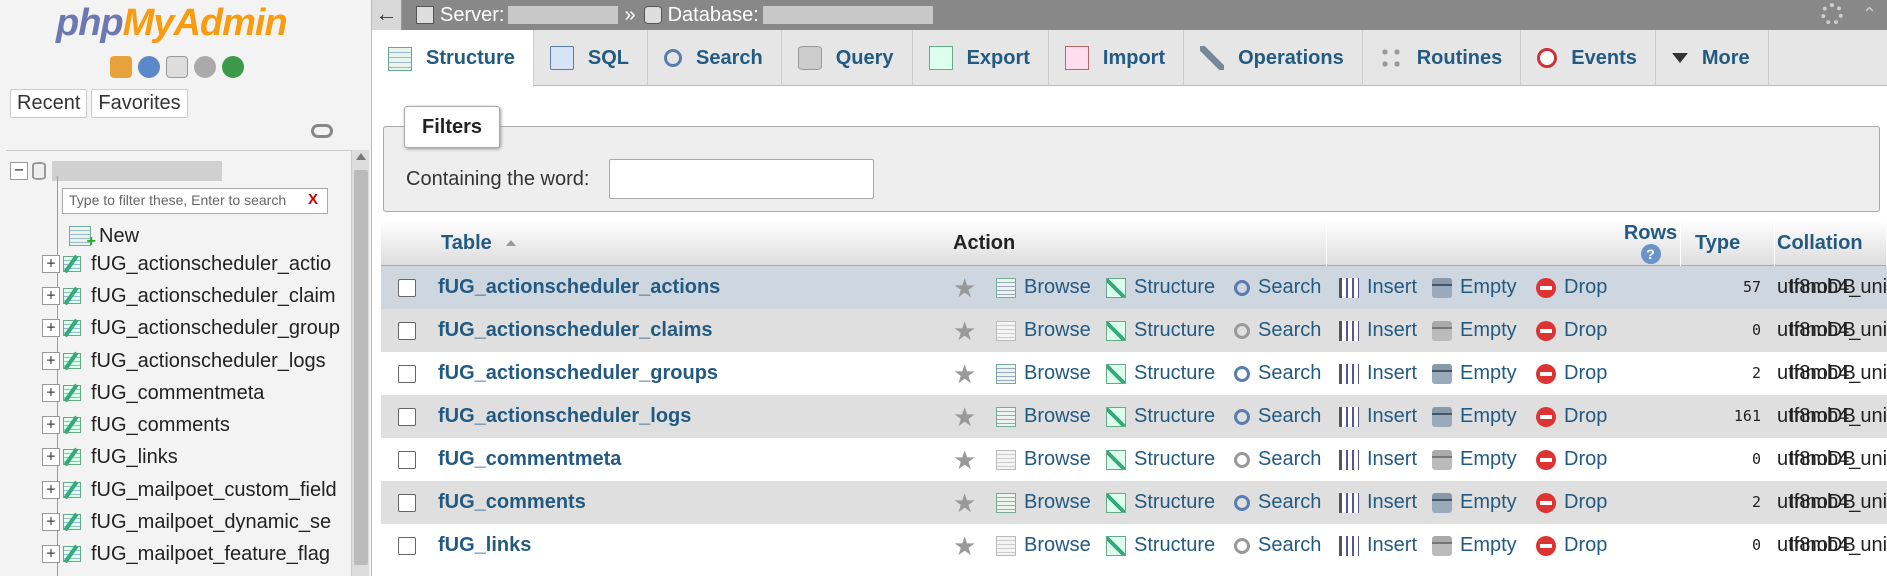 Image resolution: width=1887 pixels, height=576 pixels. I want to click on tab-search: Search, so click(715, 58).